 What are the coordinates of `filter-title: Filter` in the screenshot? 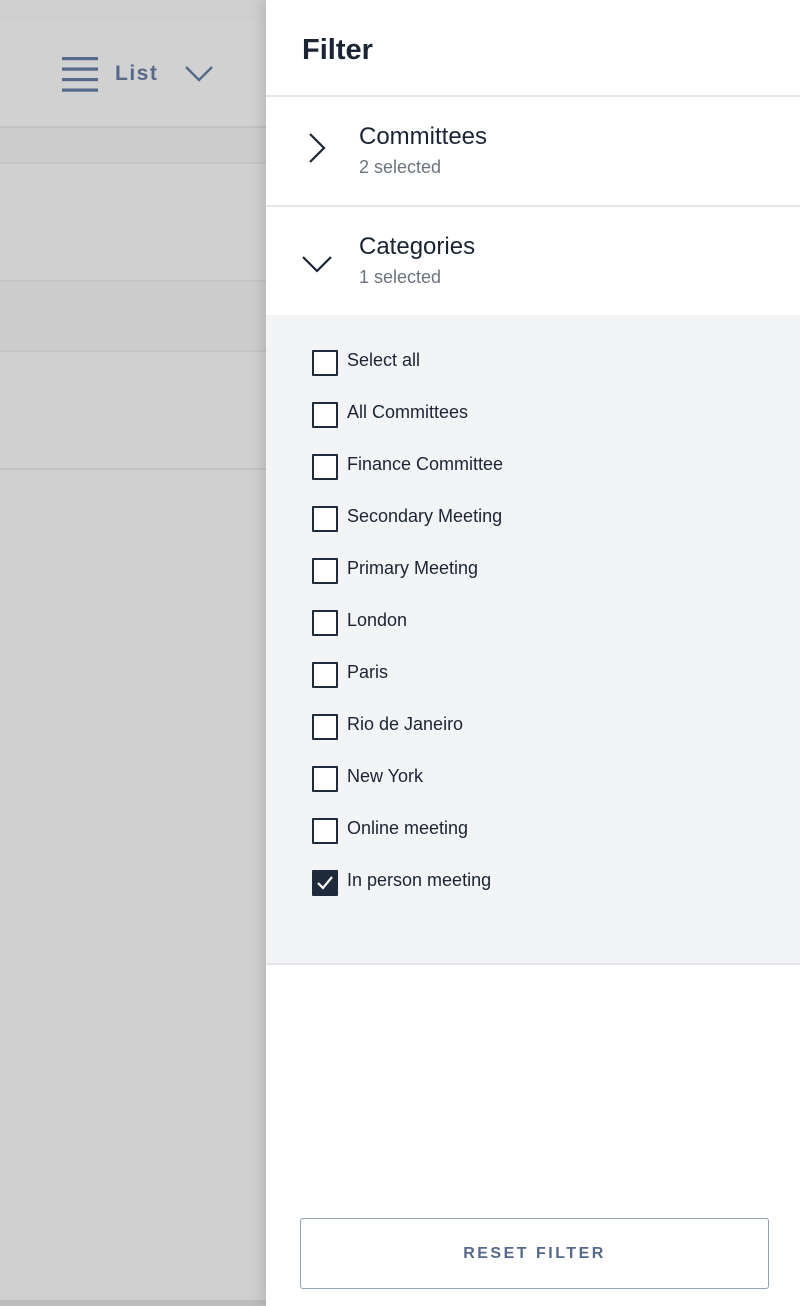 It's located at (337, 50).